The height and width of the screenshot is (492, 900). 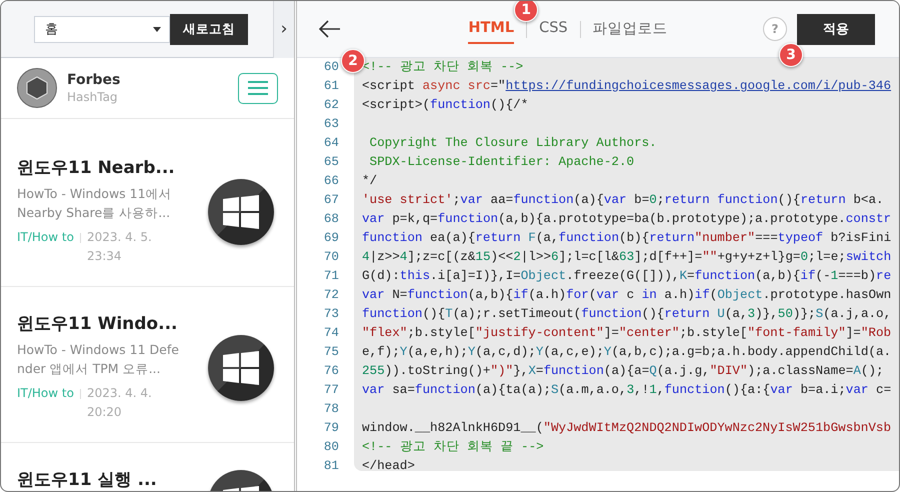 What do you see at coordinates (331, 238) in the screenshot?
I see `line-number: 69` at bounding box center [331, 238].